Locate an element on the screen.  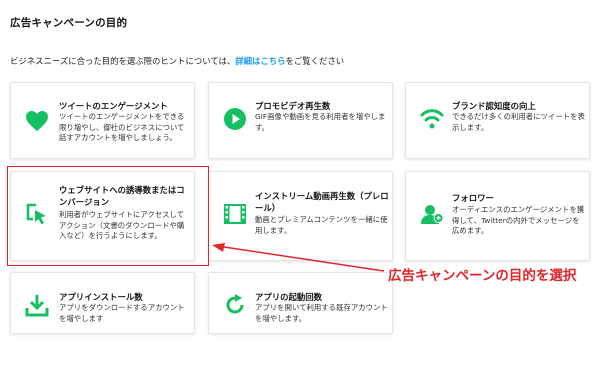
annotation-arrow is located at coordinates (298, 257).